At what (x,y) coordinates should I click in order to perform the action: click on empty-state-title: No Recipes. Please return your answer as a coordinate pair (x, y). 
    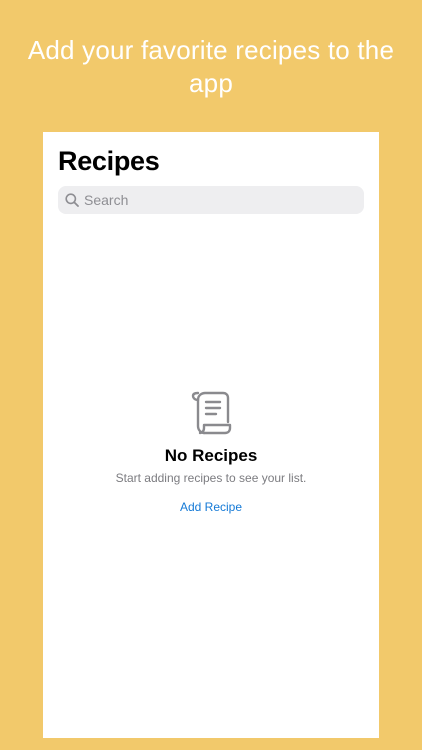
    Looking at the image, I should click on (211, 455).